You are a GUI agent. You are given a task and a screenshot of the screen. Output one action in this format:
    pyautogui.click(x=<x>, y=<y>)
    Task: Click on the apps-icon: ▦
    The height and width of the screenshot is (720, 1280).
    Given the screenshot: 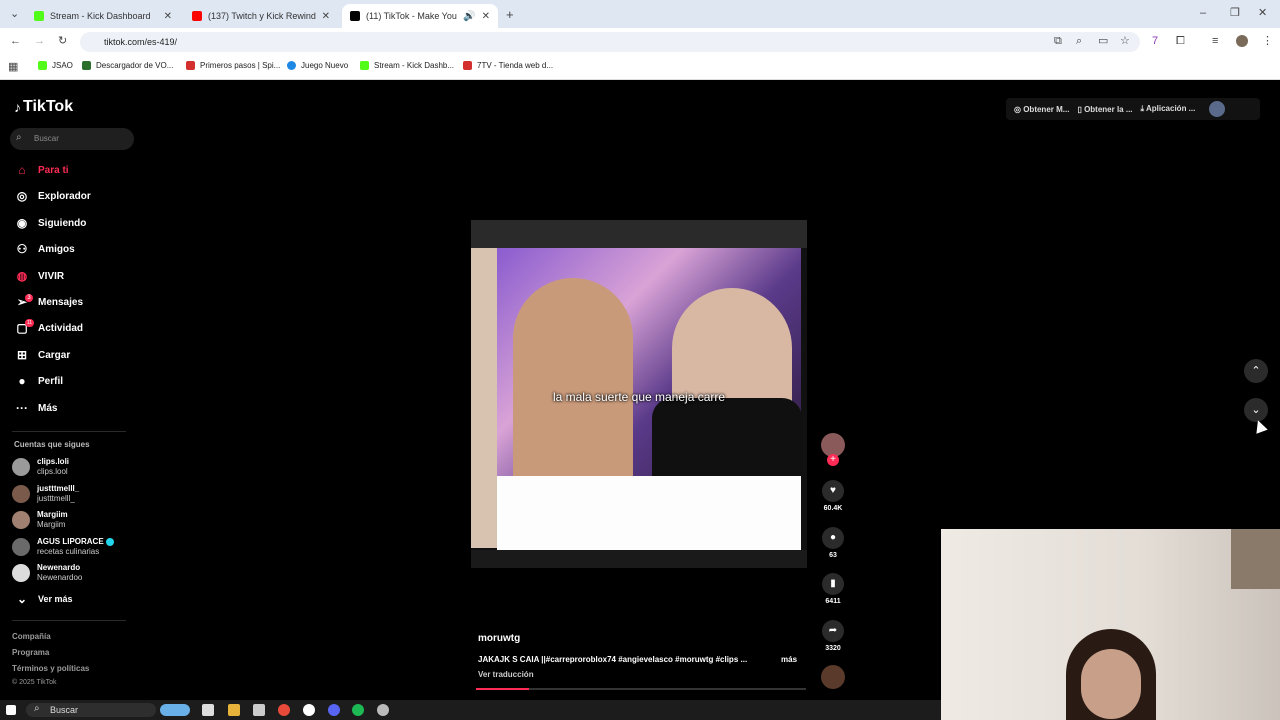 What is the action you would take?
    pyautogui.click(x=13, y=67)
    